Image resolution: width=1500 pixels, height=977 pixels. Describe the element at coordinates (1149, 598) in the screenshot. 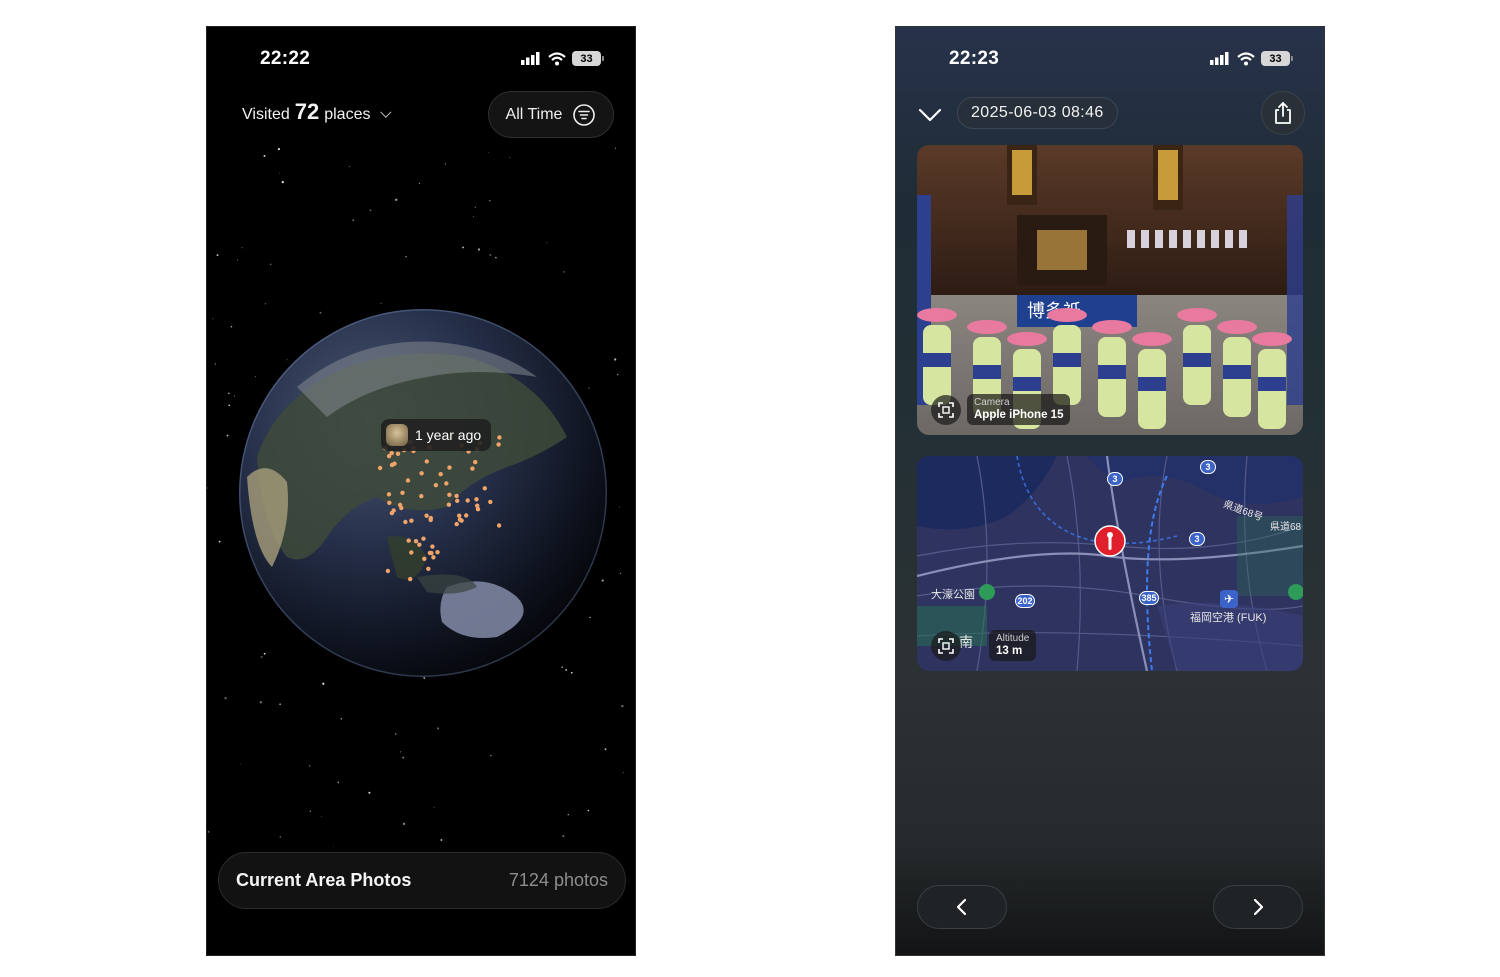

I see `route-shield-385: 385` at that location.